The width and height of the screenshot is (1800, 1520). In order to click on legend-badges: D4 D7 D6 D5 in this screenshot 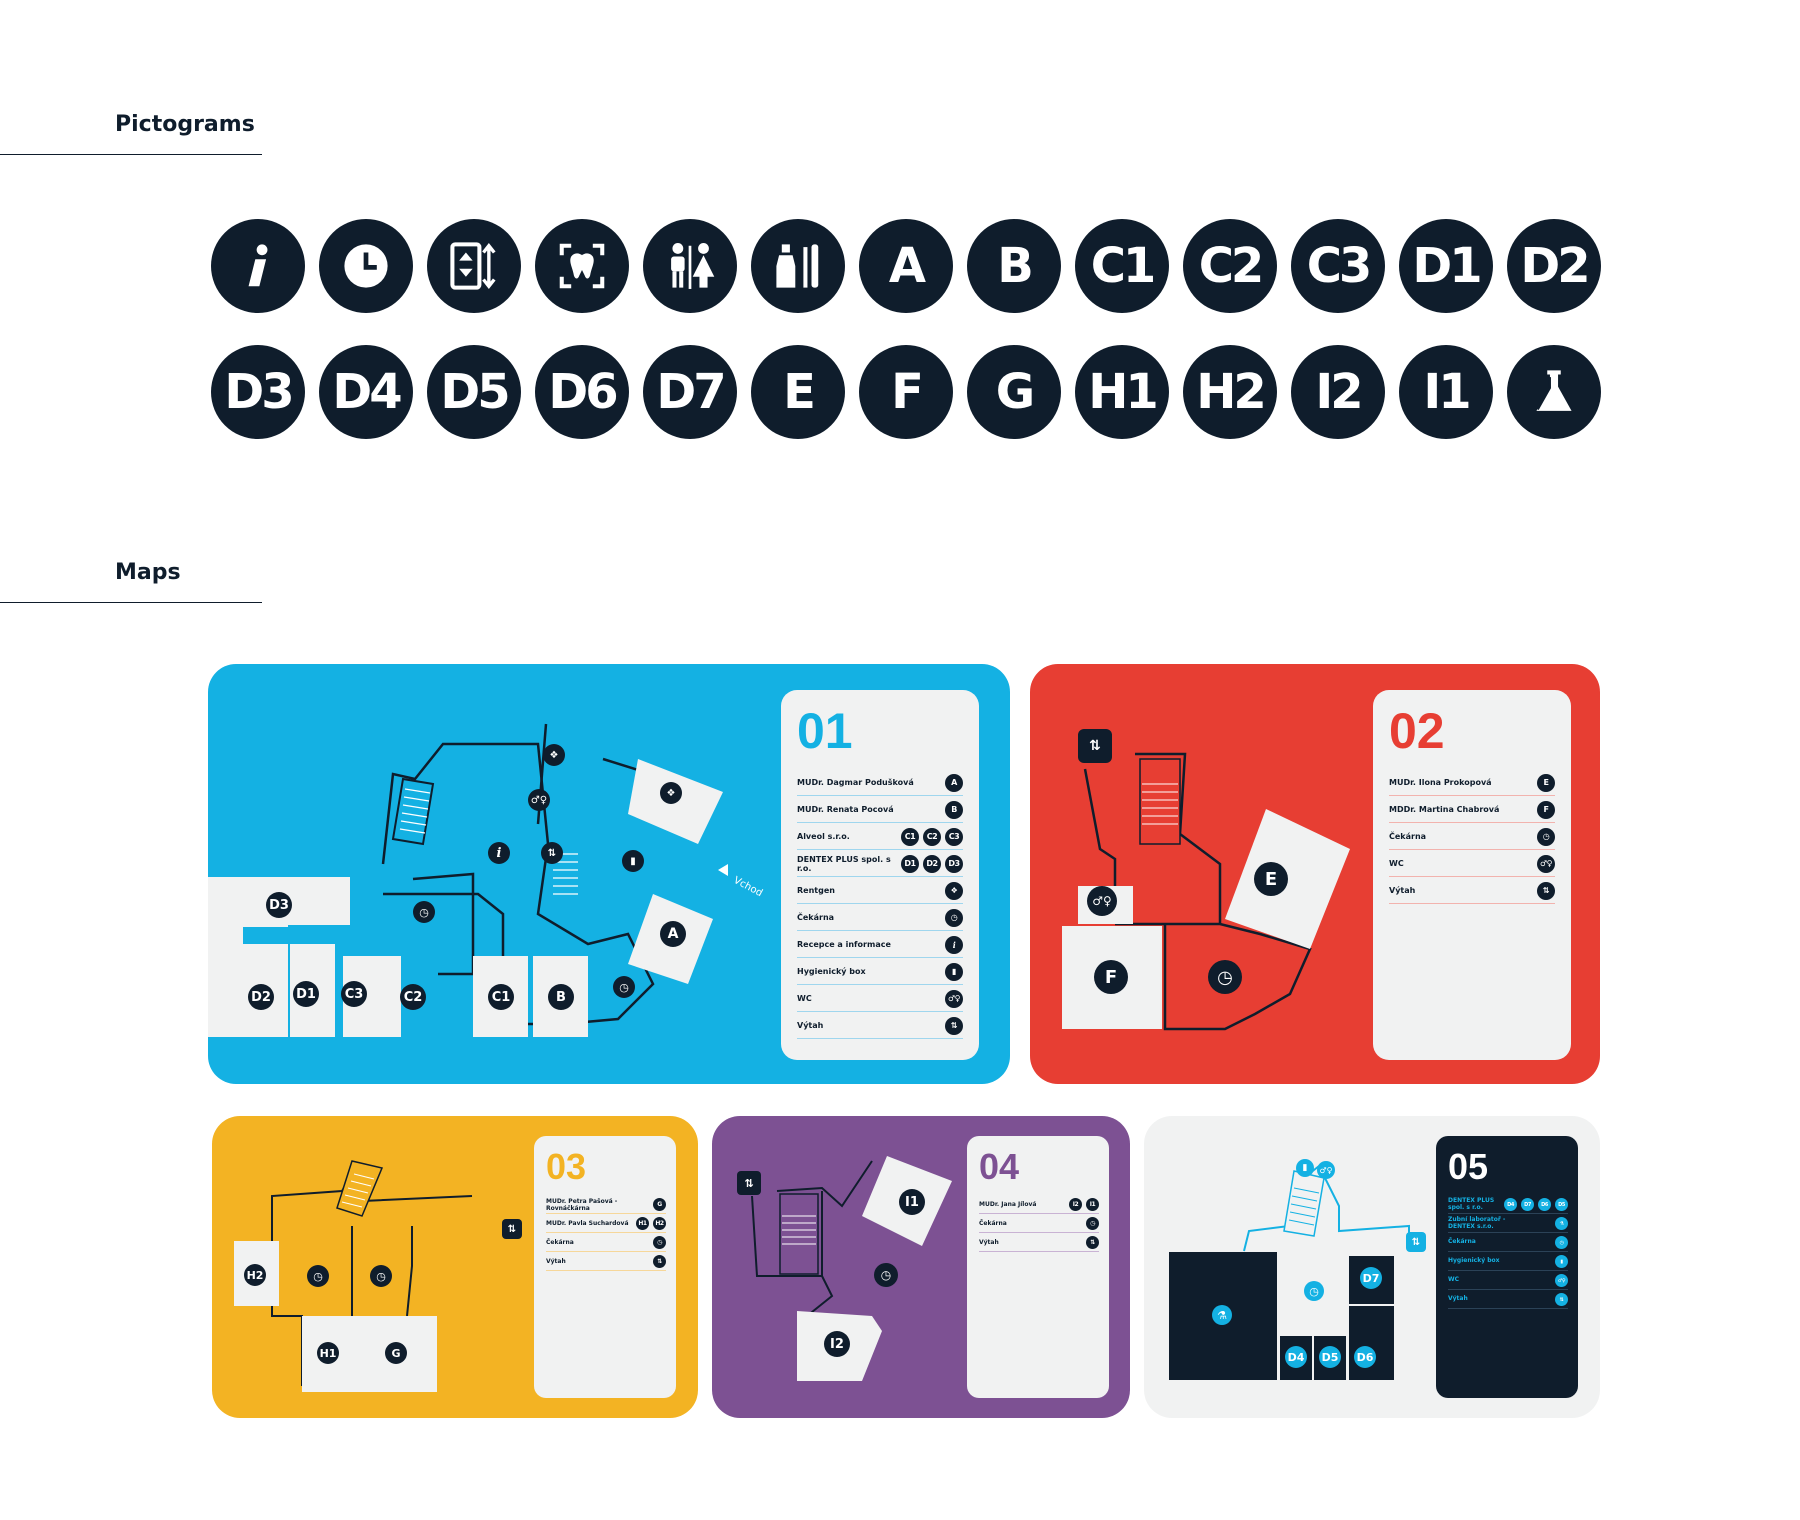, I will do `click(1536, 1204)`.